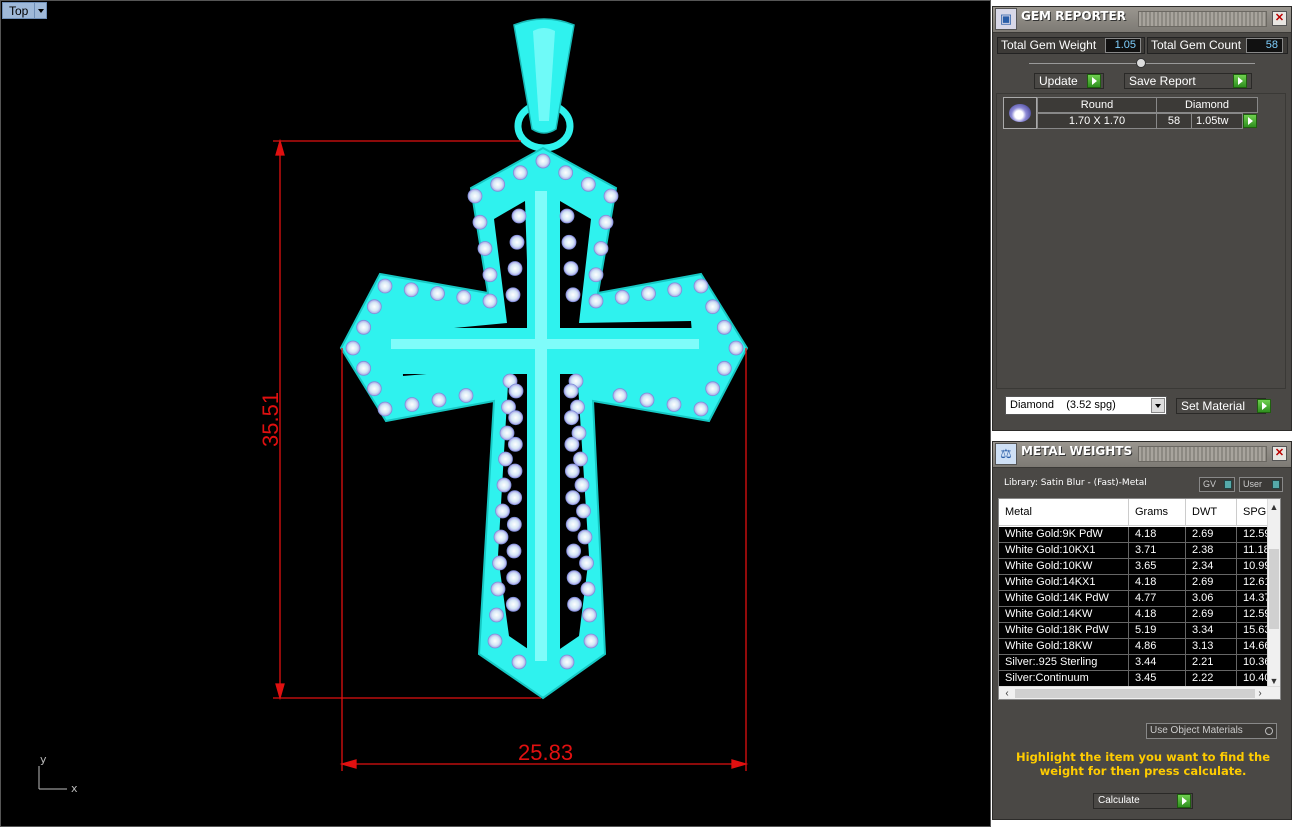 The width and height of the screenshot is (1301, 827). Describe the element at coordinates (1264, 45) in the screenshot. I see `total-gem-count-value: 58` at that location.